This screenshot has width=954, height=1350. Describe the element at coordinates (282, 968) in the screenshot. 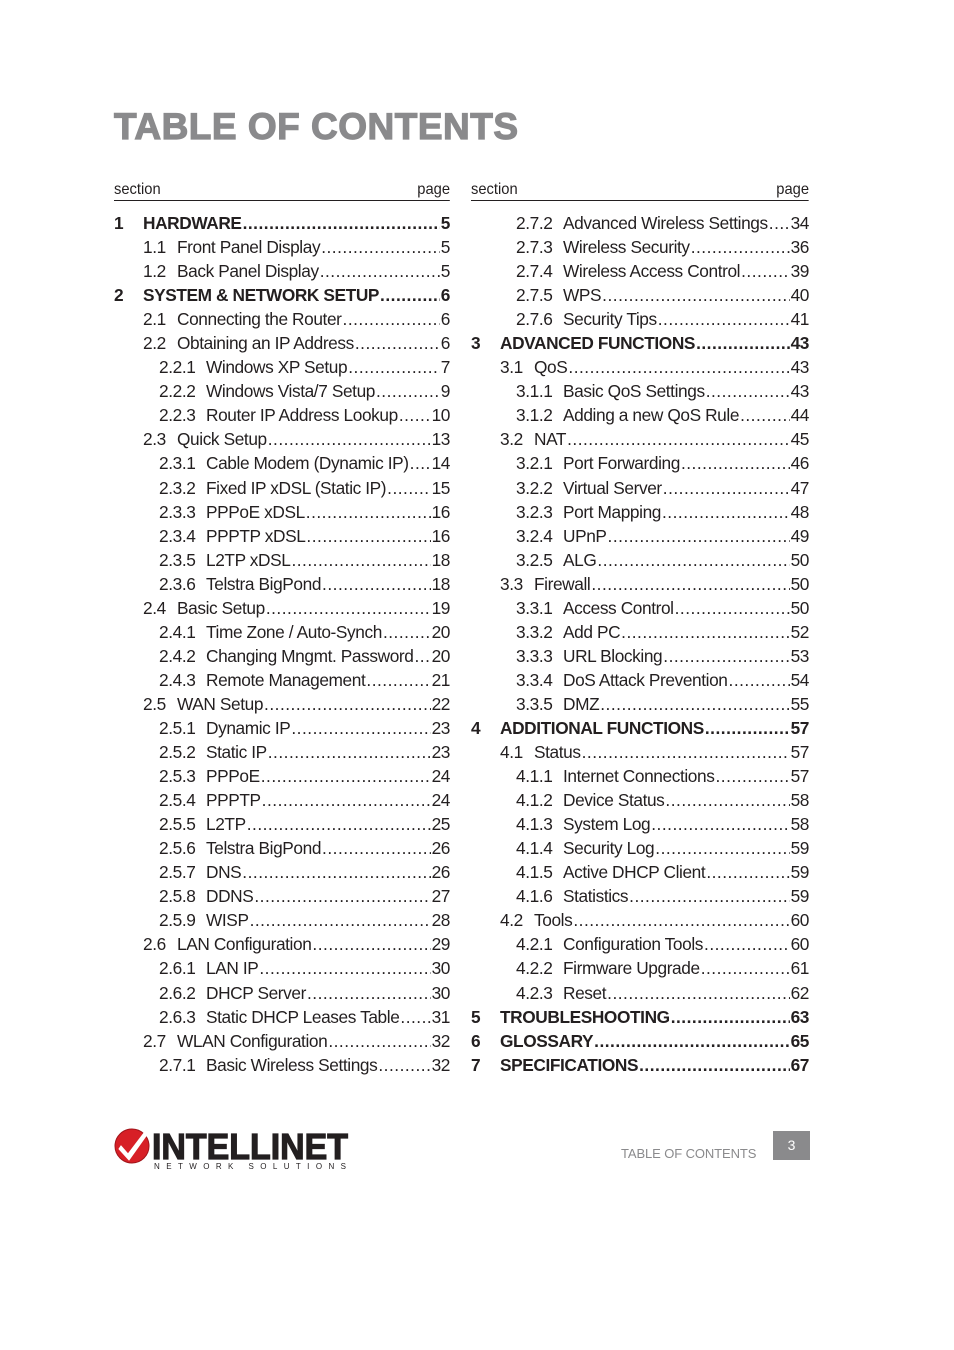

I see `toc-entry: 2.6.1 LAN IP 30` at that location.